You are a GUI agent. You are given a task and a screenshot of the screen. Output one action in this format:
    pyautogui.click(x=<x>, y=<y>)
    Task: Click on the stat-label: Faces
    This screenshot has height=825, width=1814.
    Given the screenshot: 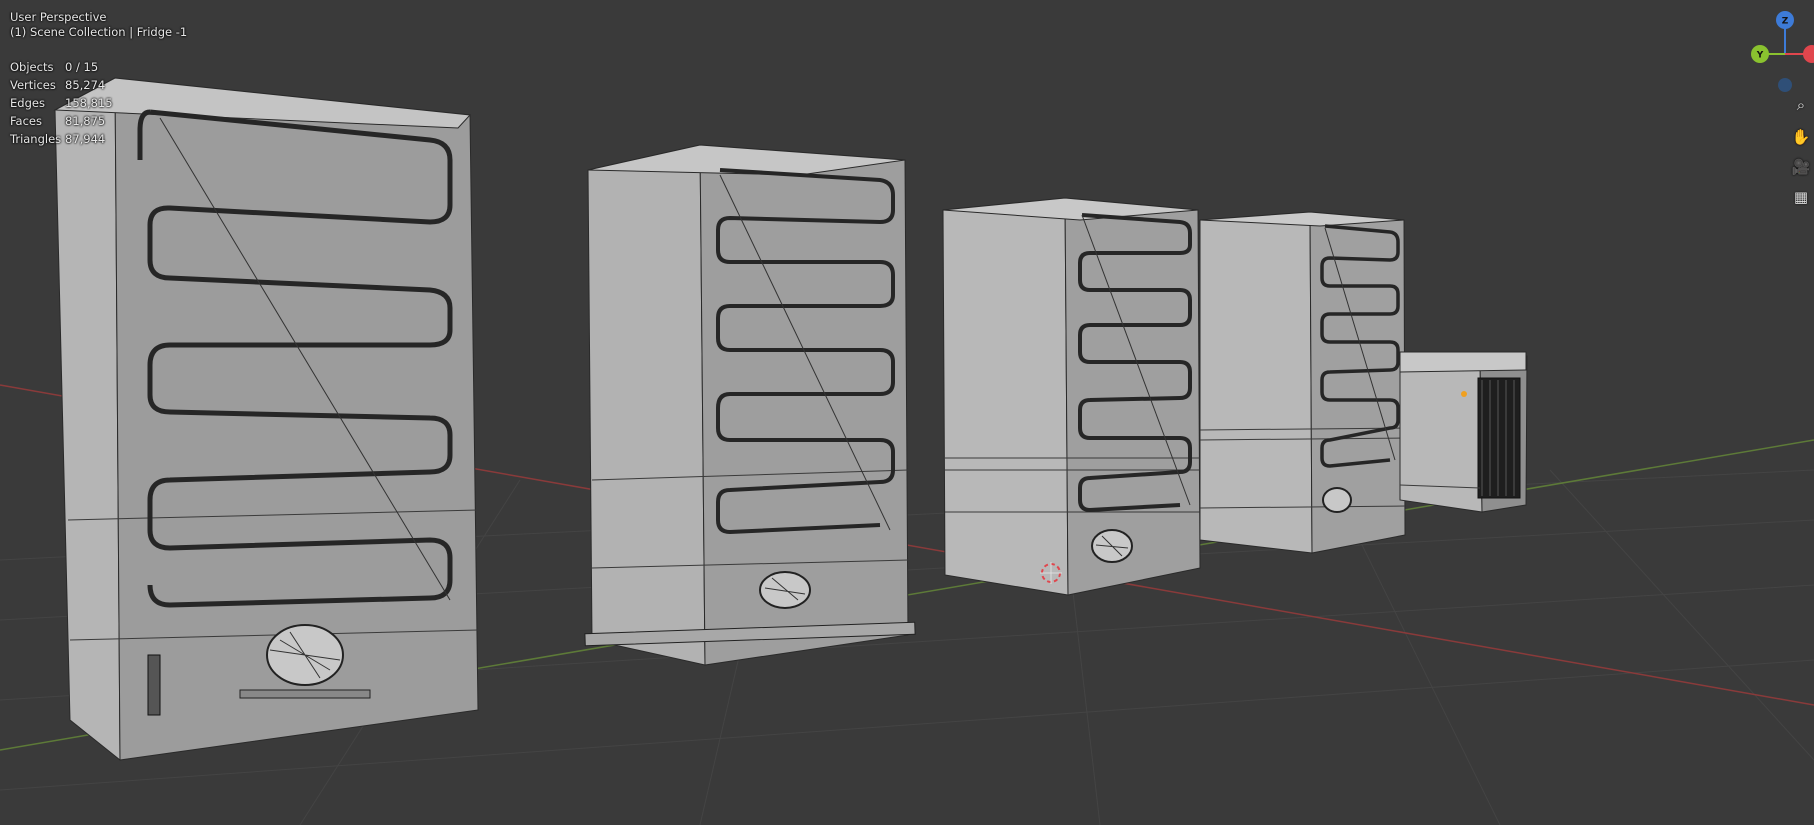 What is the action you would take?
    pyautogui.click(x=26, y=120)
    